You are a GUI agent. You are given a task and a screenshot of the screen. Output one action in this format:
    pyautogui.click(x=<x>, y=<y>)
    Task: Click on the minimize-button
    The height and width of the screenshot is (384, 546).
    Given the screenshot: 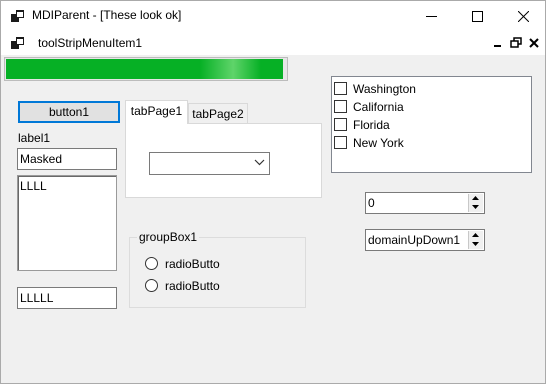 What is the action you would take?
    pyautogui.click(x=431, y=16)
    